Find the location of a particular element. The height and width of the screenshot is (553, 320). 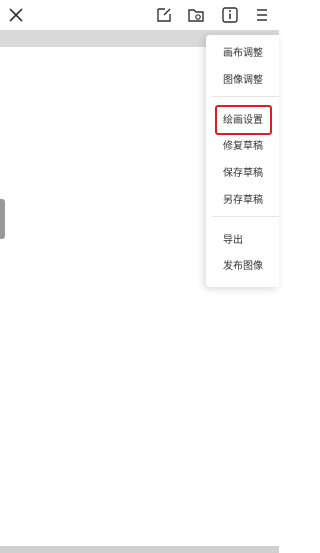

dropdown-menu: 画布调整 图像调整 绘画设置 修复草稿 保存草稿 另存草稿 导出 发布图像 is located at coordinates (242, 161).